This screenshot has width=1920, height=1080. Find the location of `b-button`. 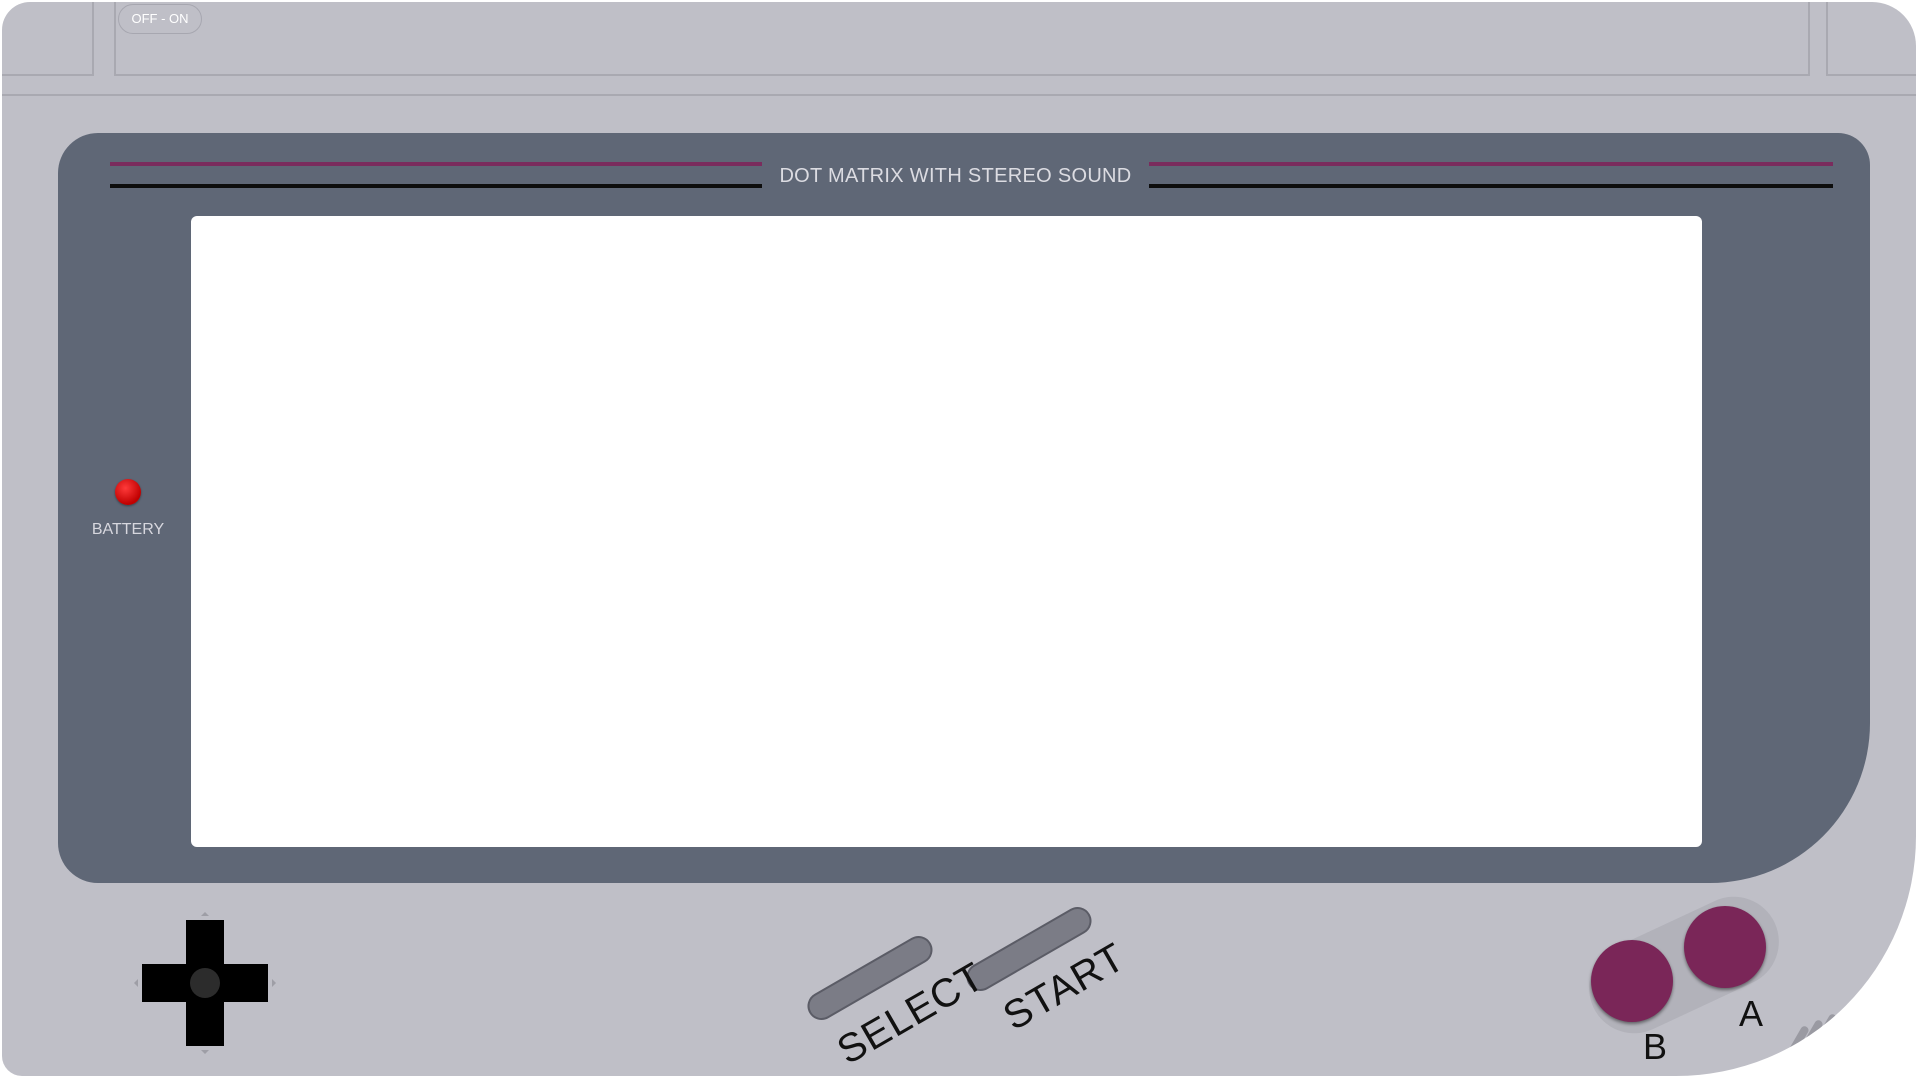

b-button is located at coordinates (1632, 981).